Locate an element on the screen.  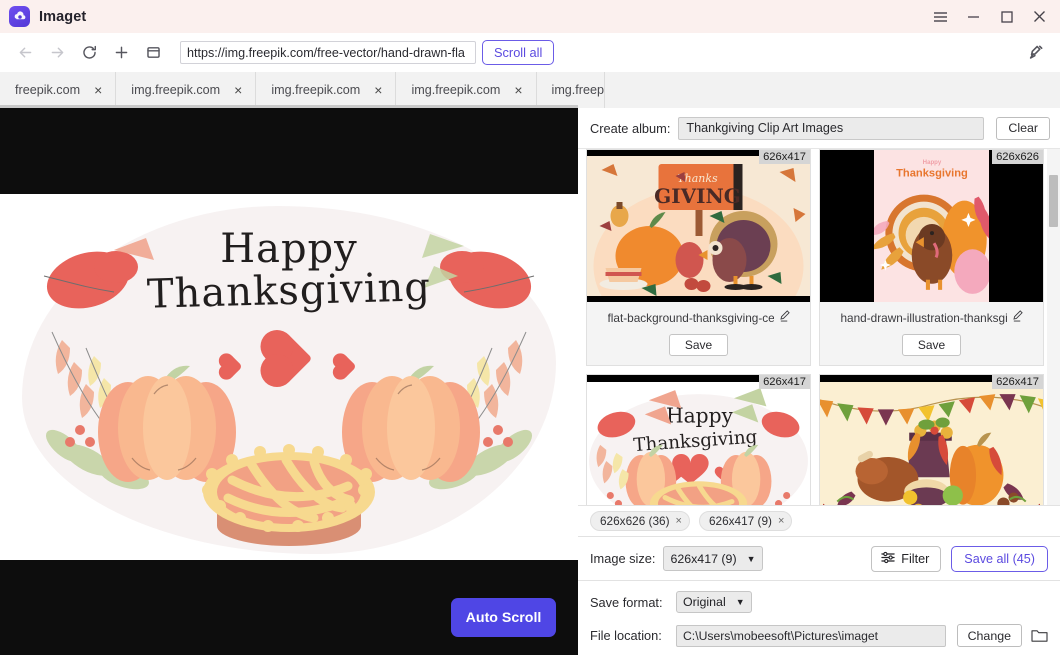
browser-window-icon is located at coordinates (153, 53).